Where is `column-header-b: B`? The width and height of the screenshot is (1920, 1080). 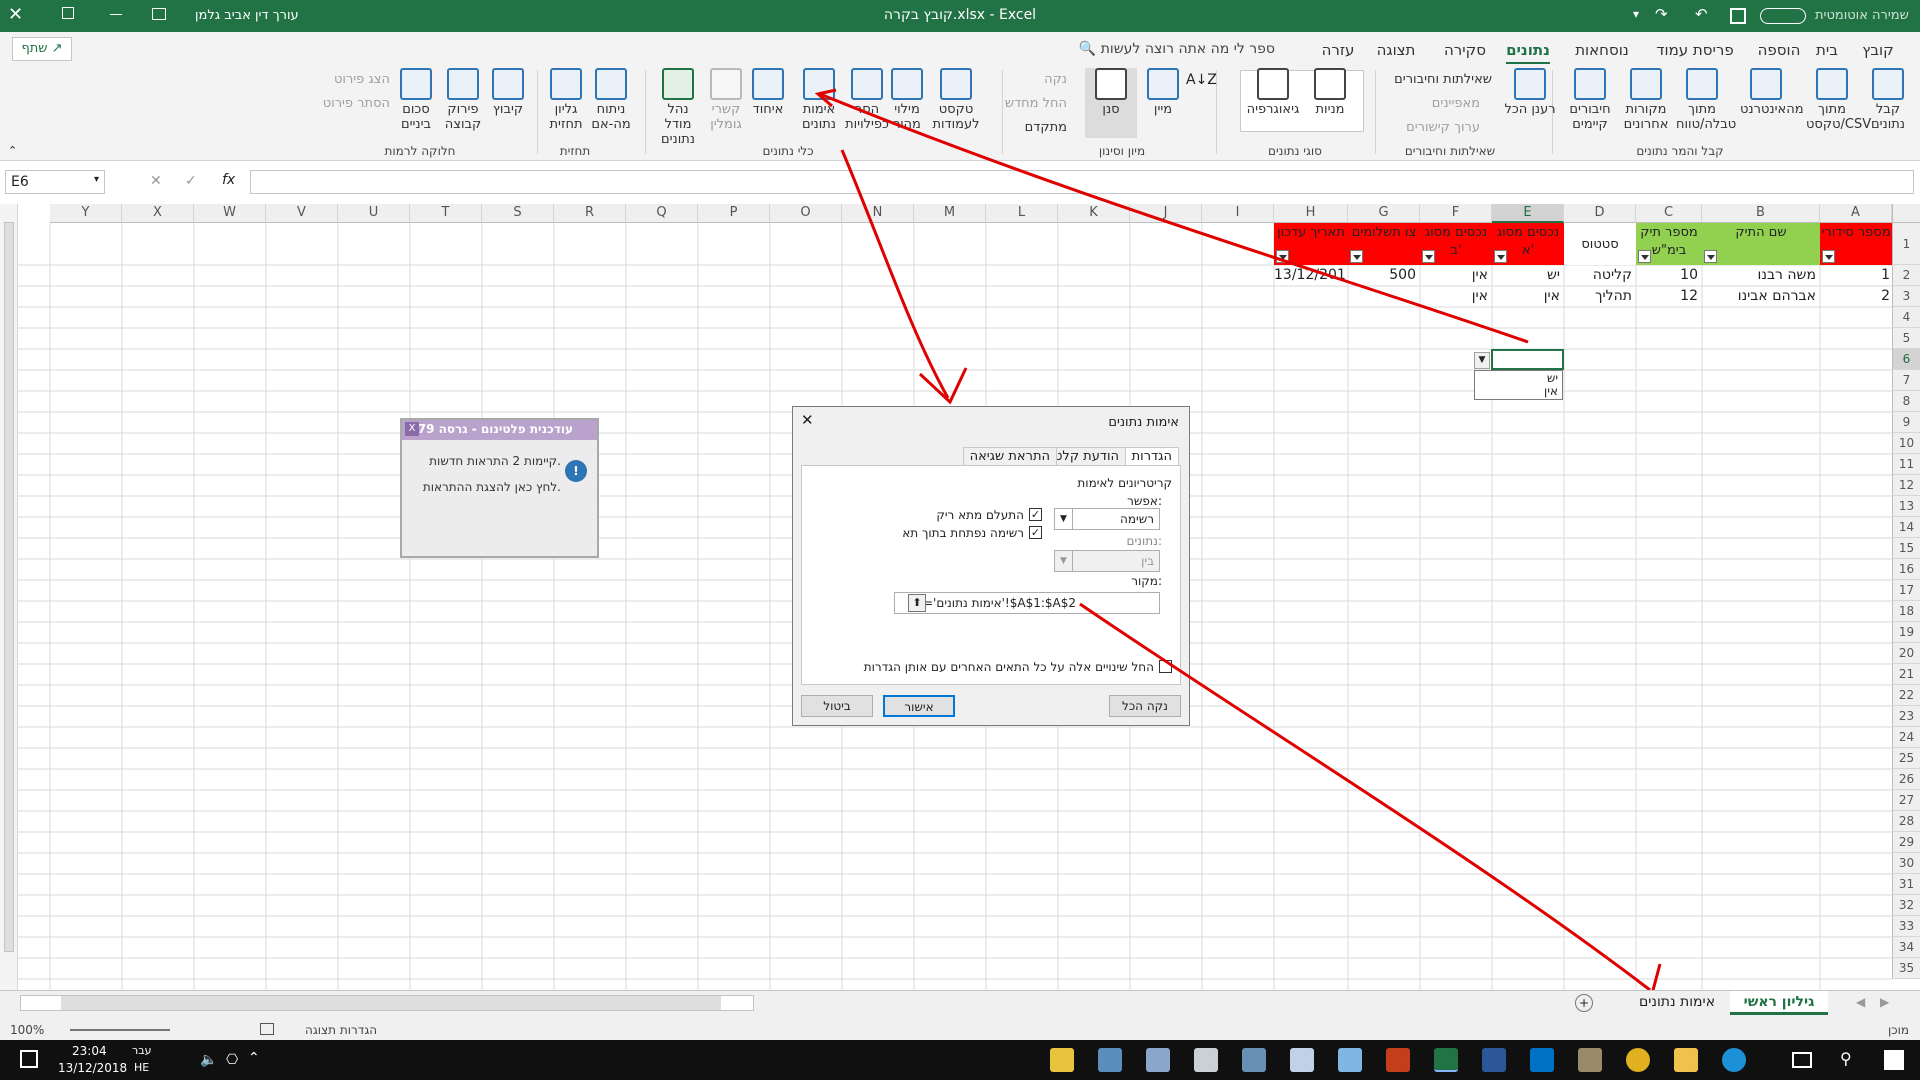 column-header-b: B is located at coordinates (1761, 213).